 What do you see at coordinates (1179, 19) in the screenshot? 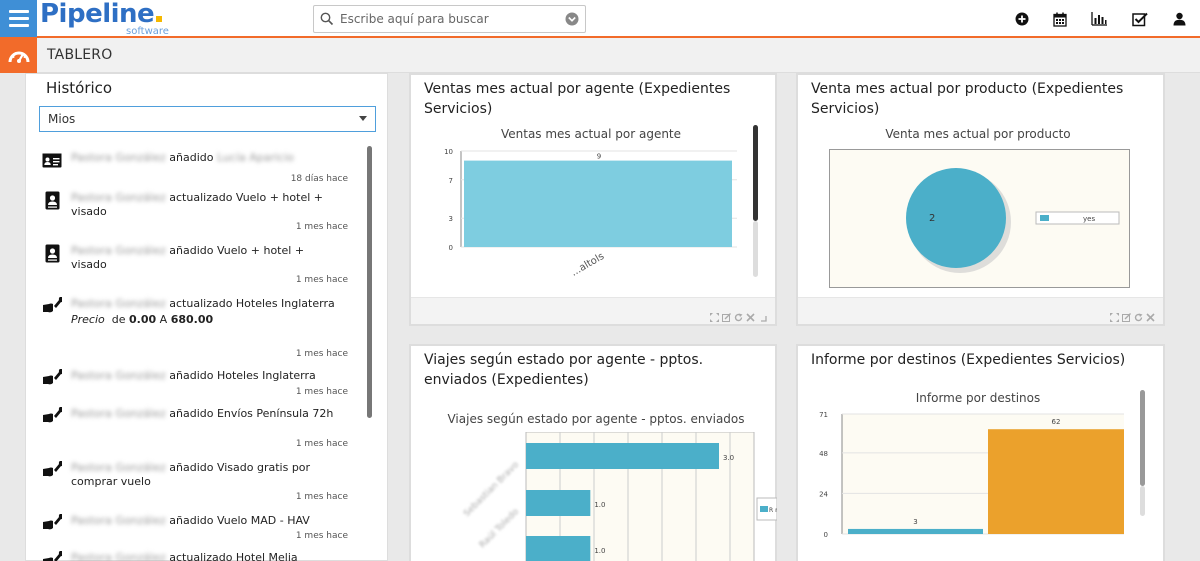
I see `user-icon` at bounding box center [1179, 19].